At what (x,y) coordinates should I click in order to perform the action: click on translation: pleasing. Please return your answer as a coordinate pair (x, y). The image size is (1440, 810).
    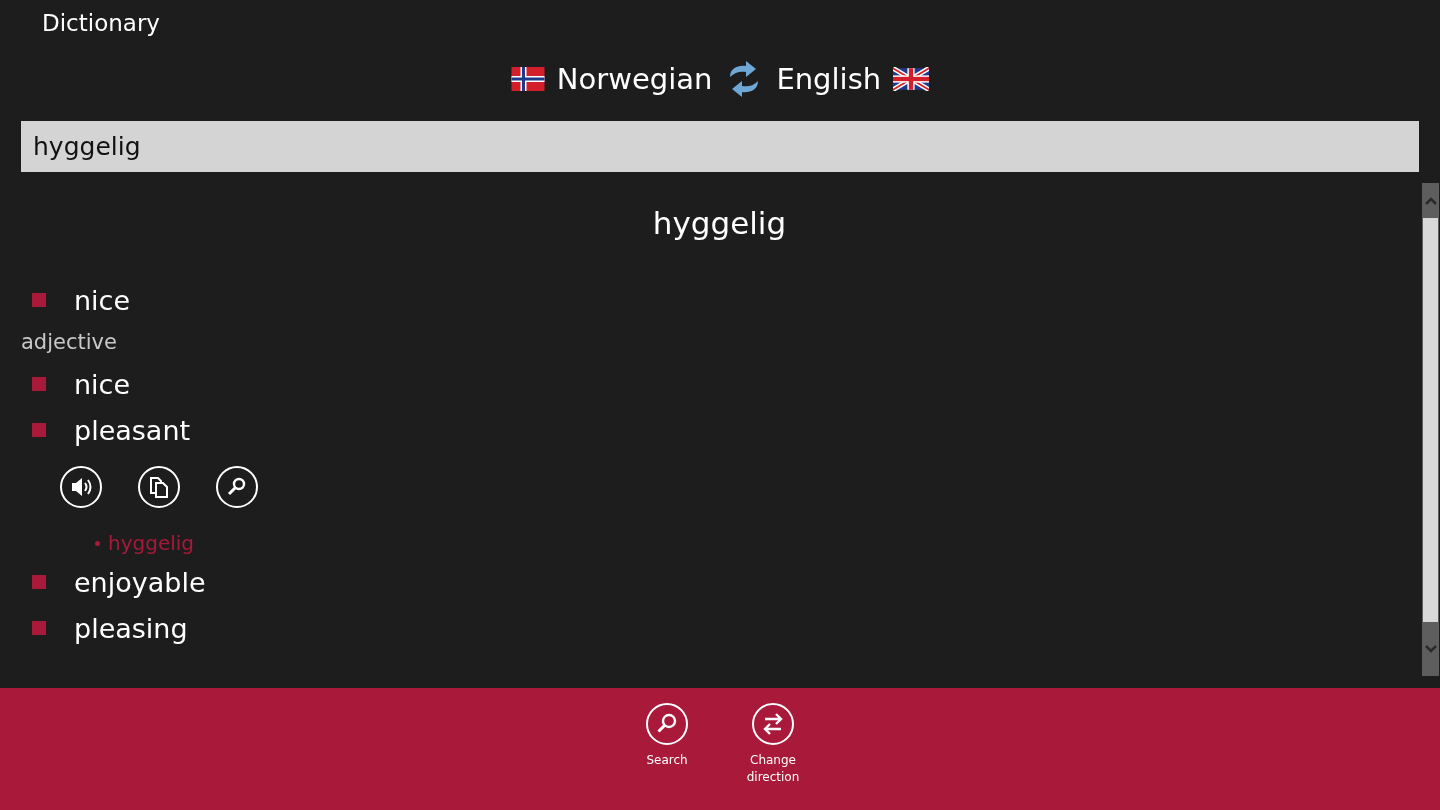
    Looking at the image, I should click on (131, 628).